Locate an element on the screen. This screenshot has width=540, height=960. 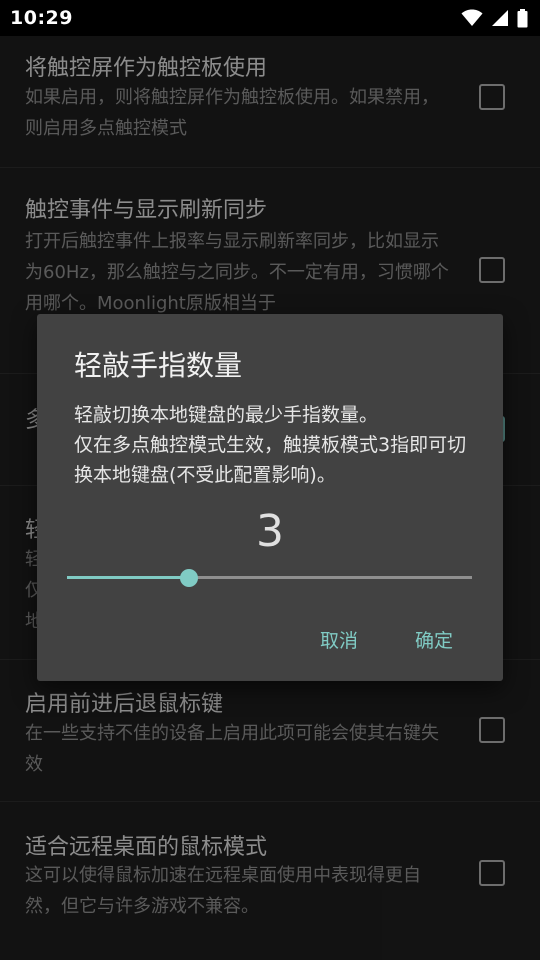
slider-fill is located at coordinates (128, 577).